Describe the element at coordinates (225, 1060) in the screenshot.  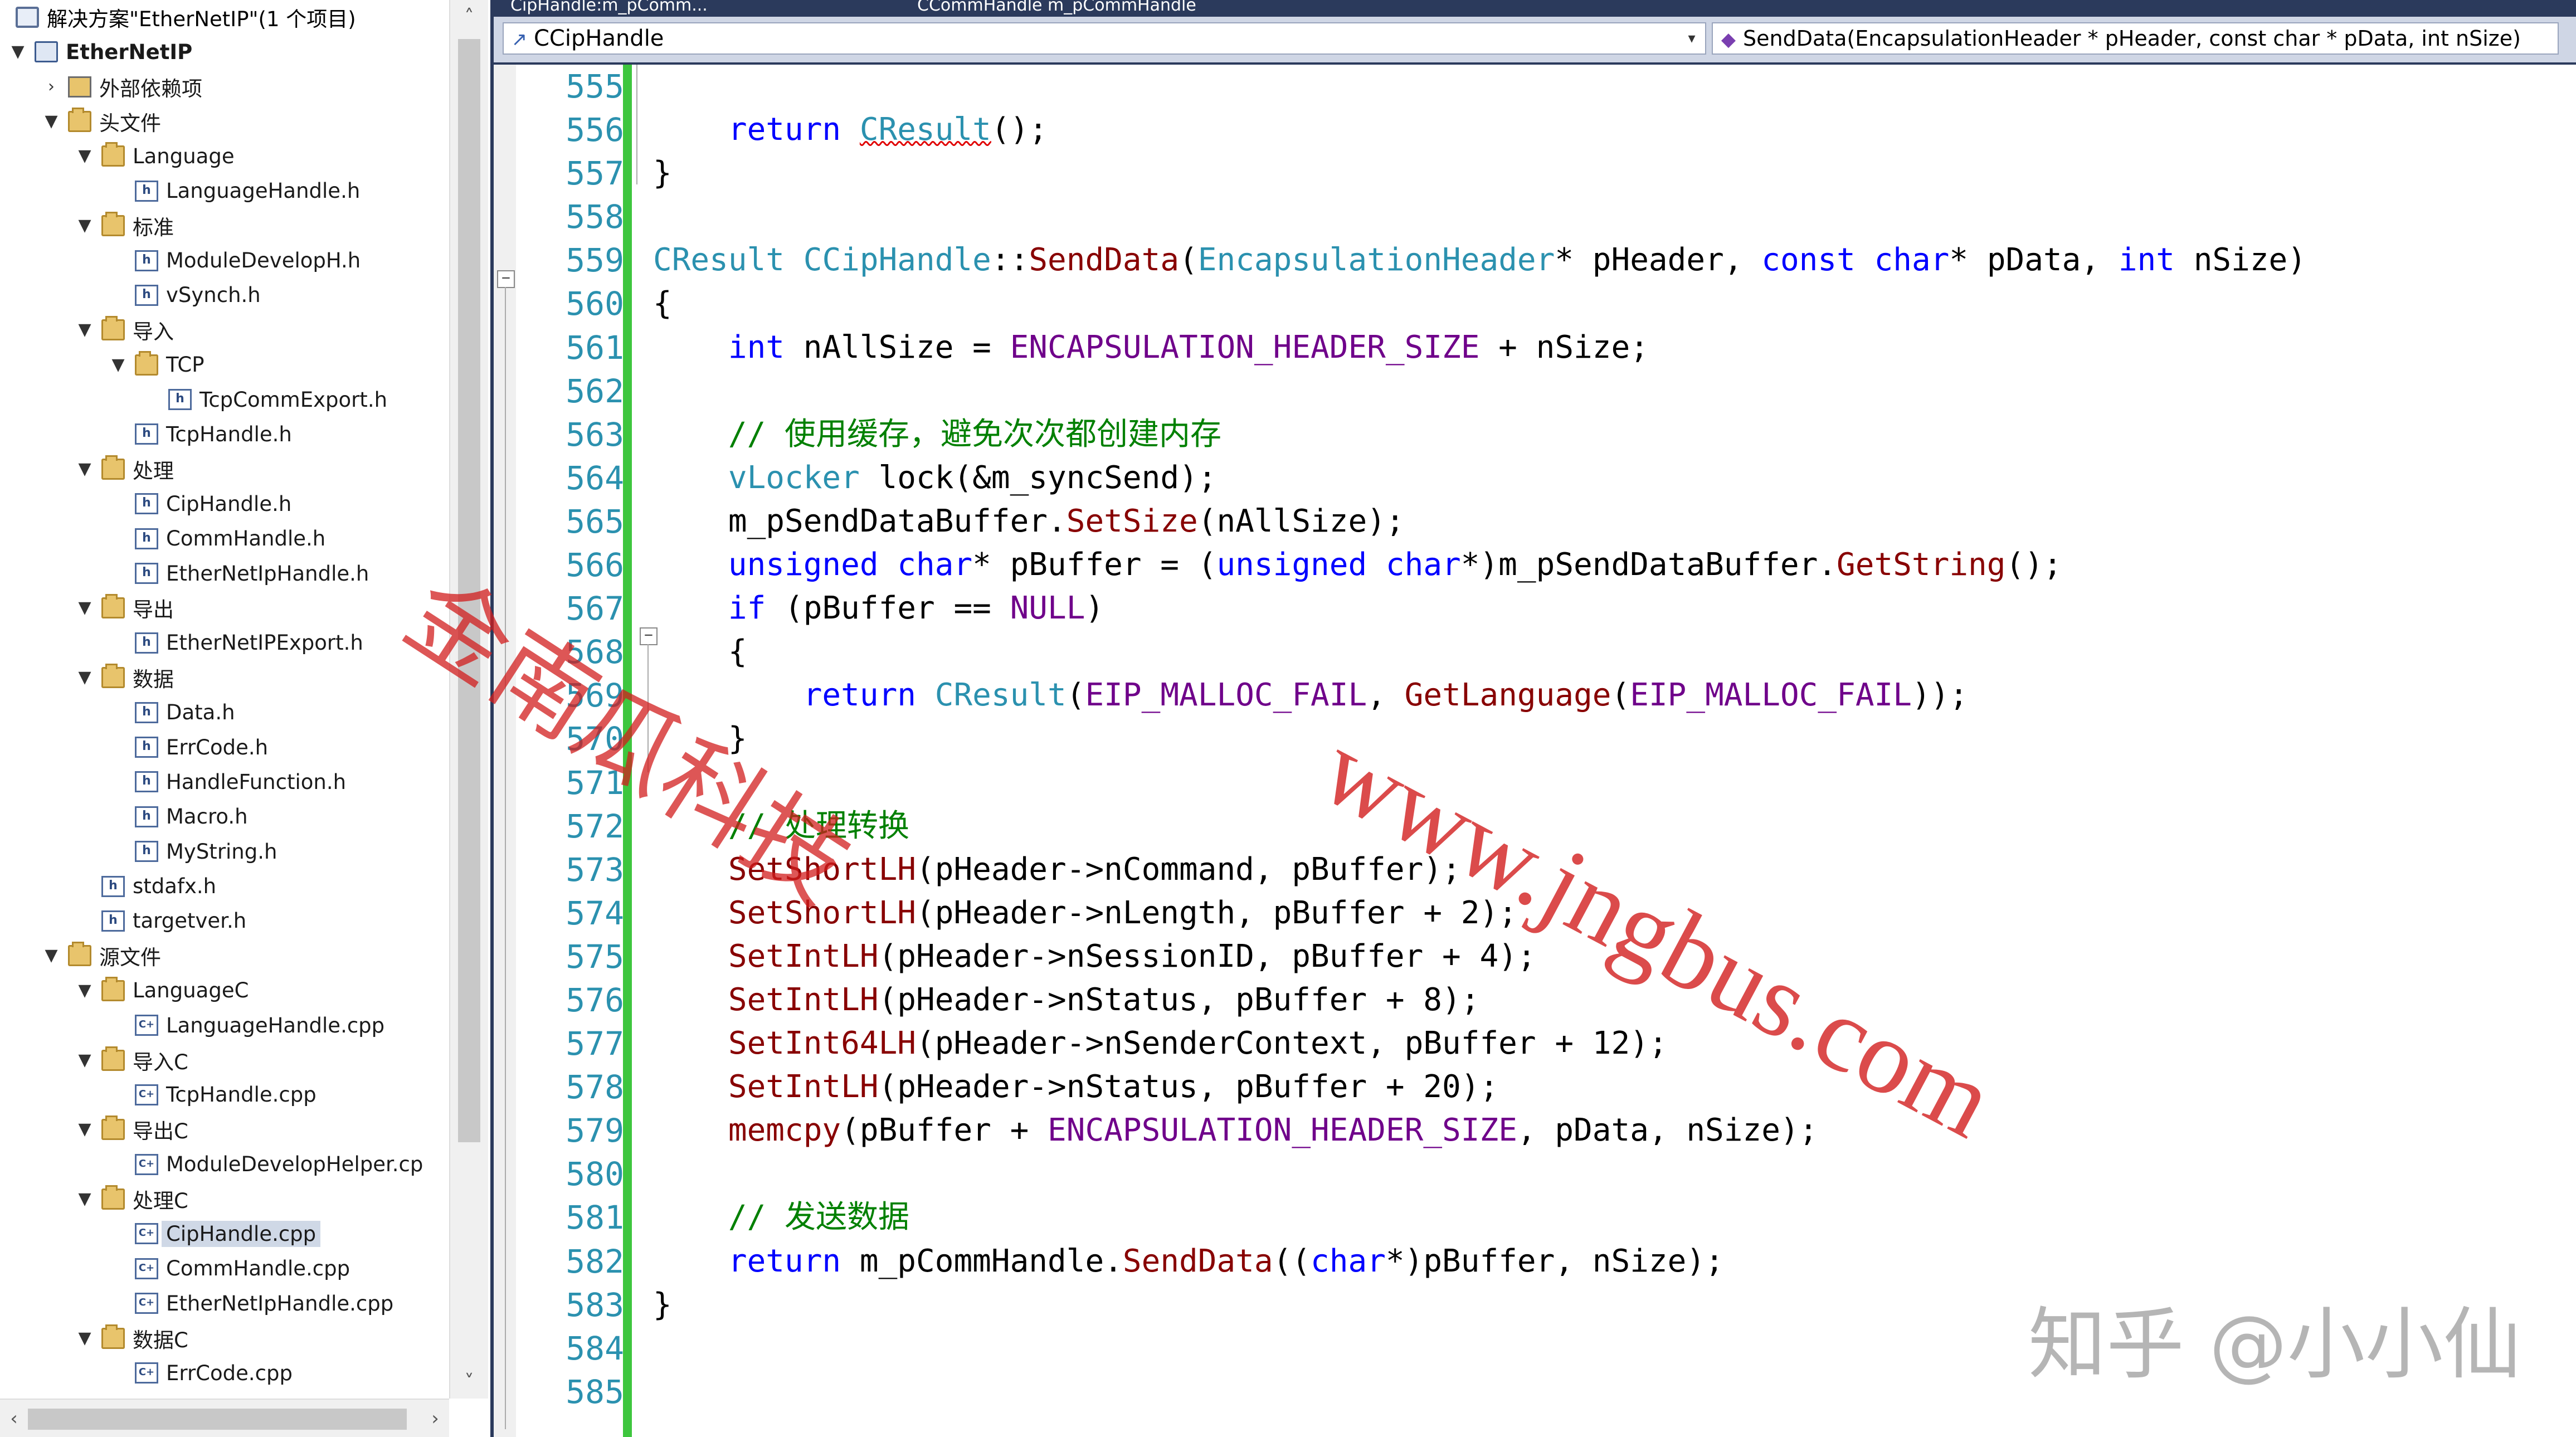
I see `tree-item: ▼ 导入C` at that location.